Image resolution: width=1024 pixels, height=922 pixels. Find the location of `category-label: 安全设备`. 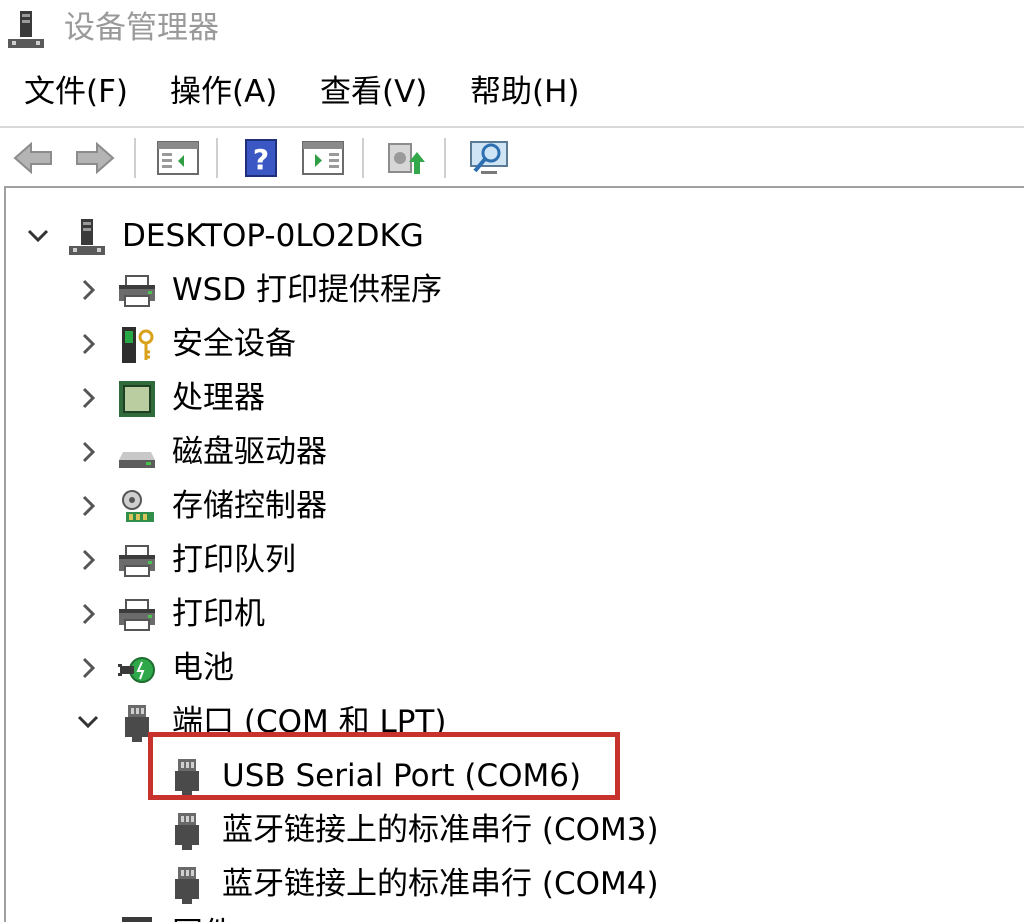

category-label: 安全设备 is located at coordinates (234, 344).